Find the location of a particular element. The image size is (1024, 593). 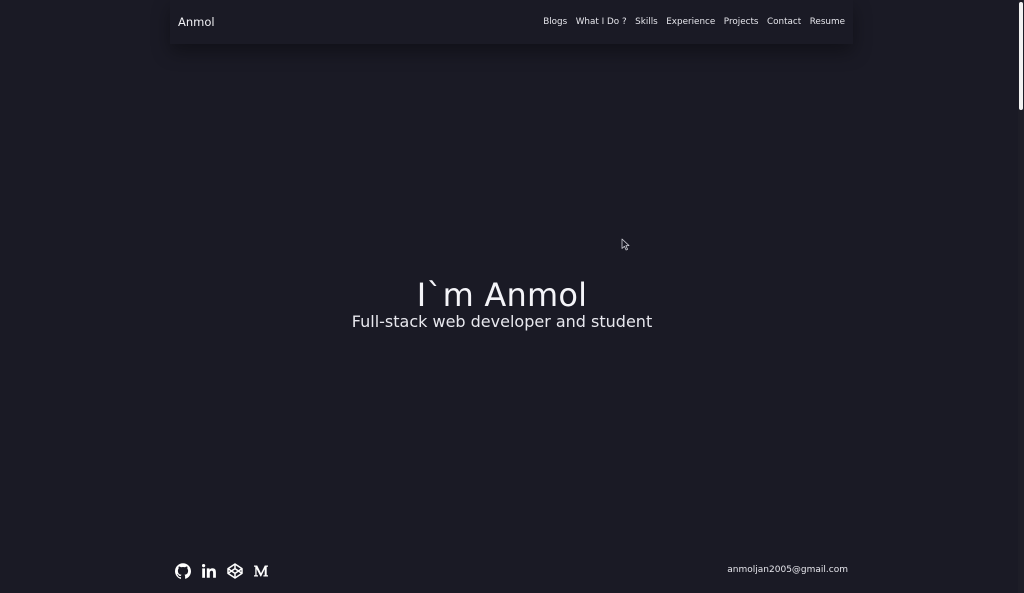

github-link is located at coordinates (182, 570).